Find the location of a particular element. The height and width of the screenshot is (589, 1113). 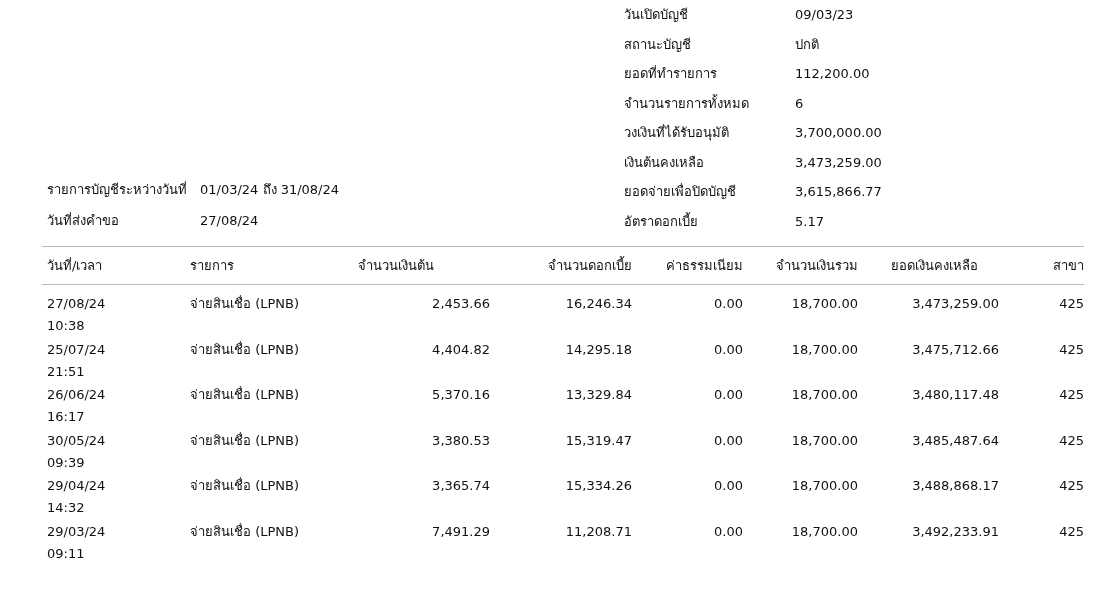

table-cell: 16,246.34 is located at coordinates (598, 303).